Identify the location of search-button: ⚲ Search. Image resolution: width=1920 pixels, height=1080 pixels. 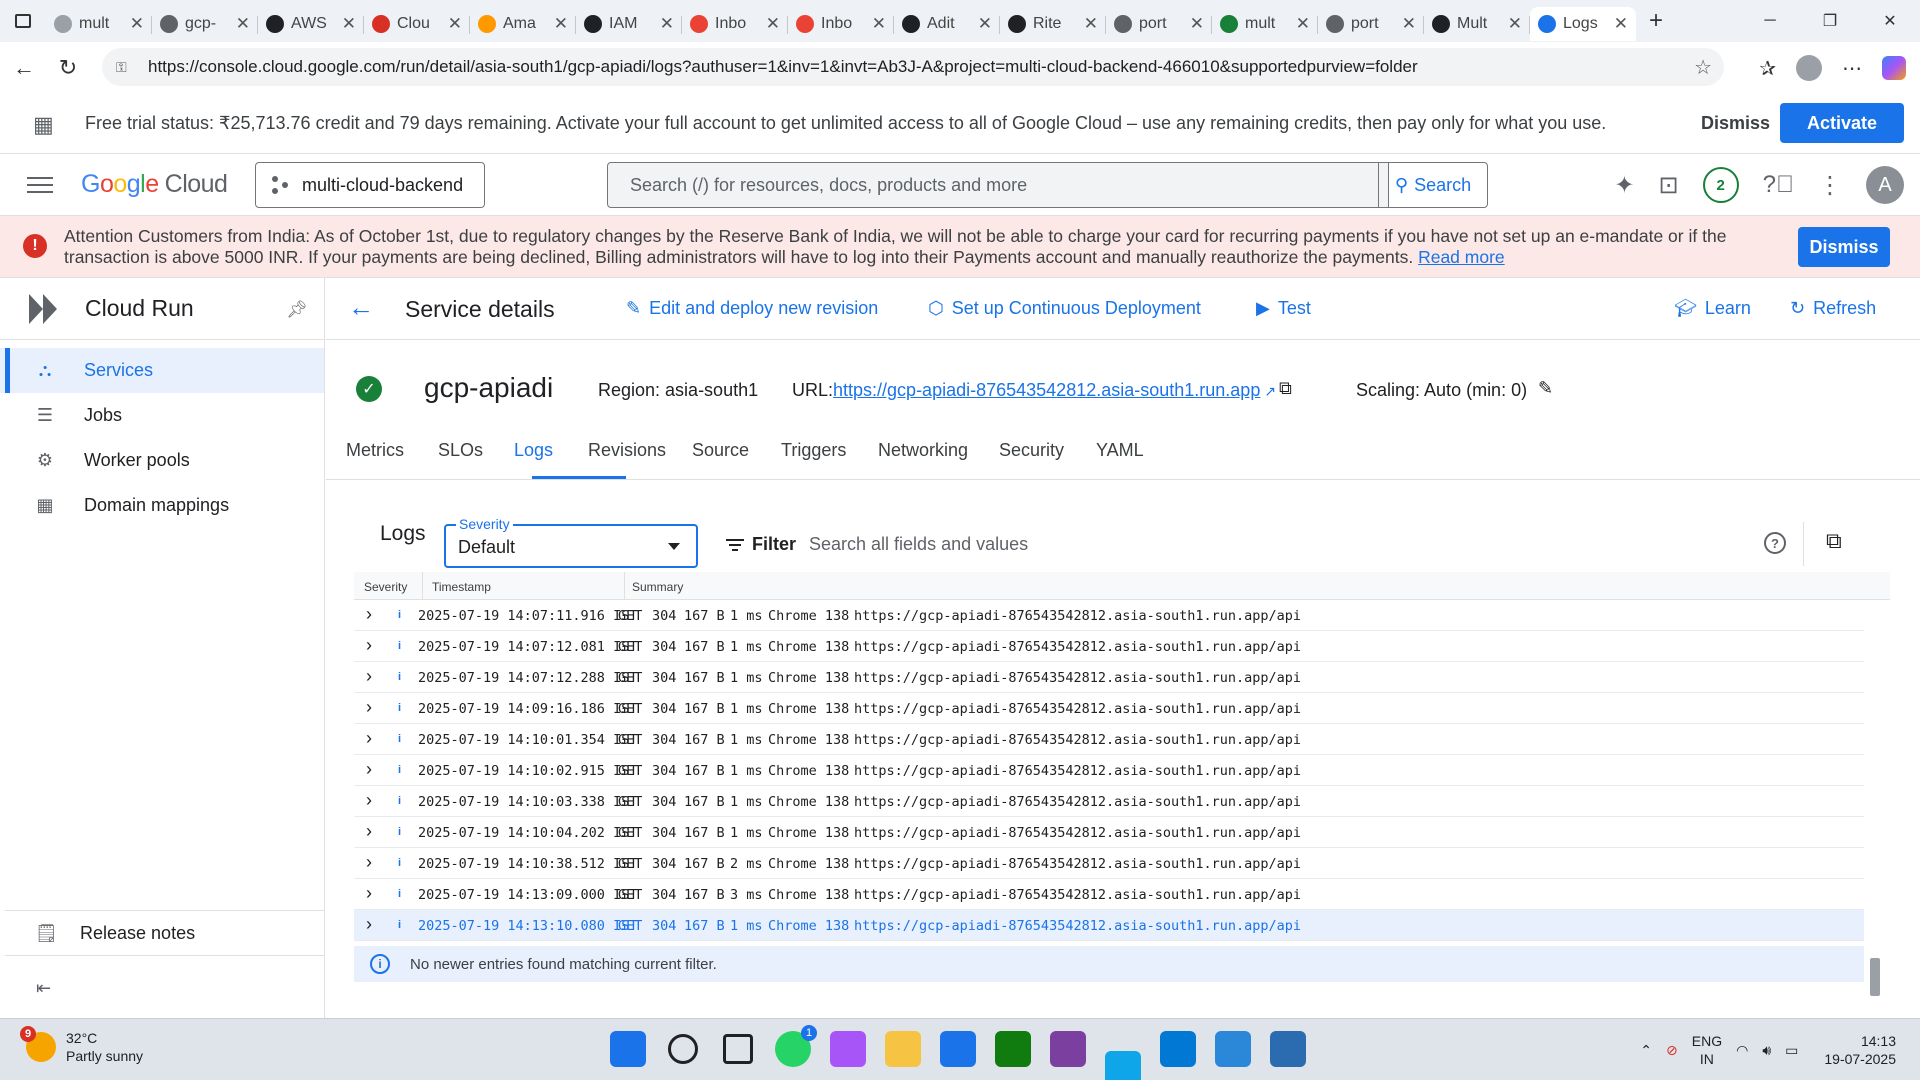
(1433, 185).